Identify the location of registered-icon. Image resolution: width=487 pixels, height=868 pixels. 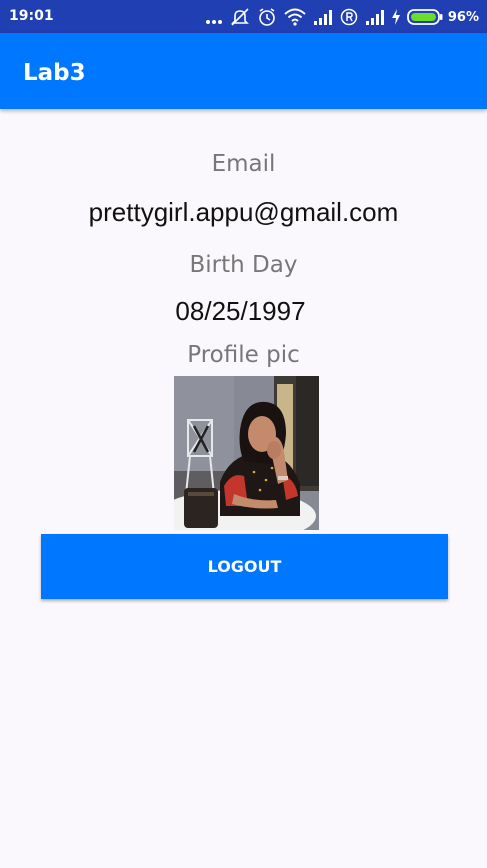
(349, 17).